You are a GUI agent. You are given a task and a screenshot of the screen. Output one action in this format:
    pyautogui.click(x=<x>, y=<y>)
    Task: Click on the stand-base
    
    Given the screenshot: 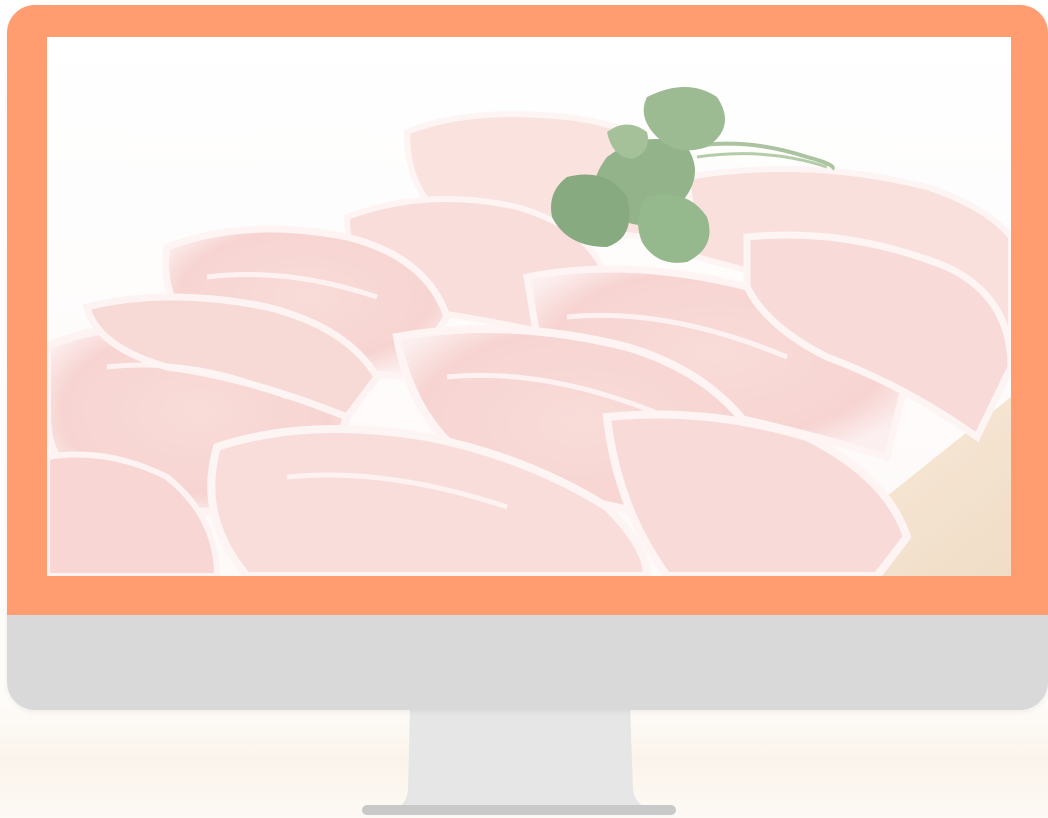 What is the action you would take?
    pyautogui.click(x=519, y=810)
    